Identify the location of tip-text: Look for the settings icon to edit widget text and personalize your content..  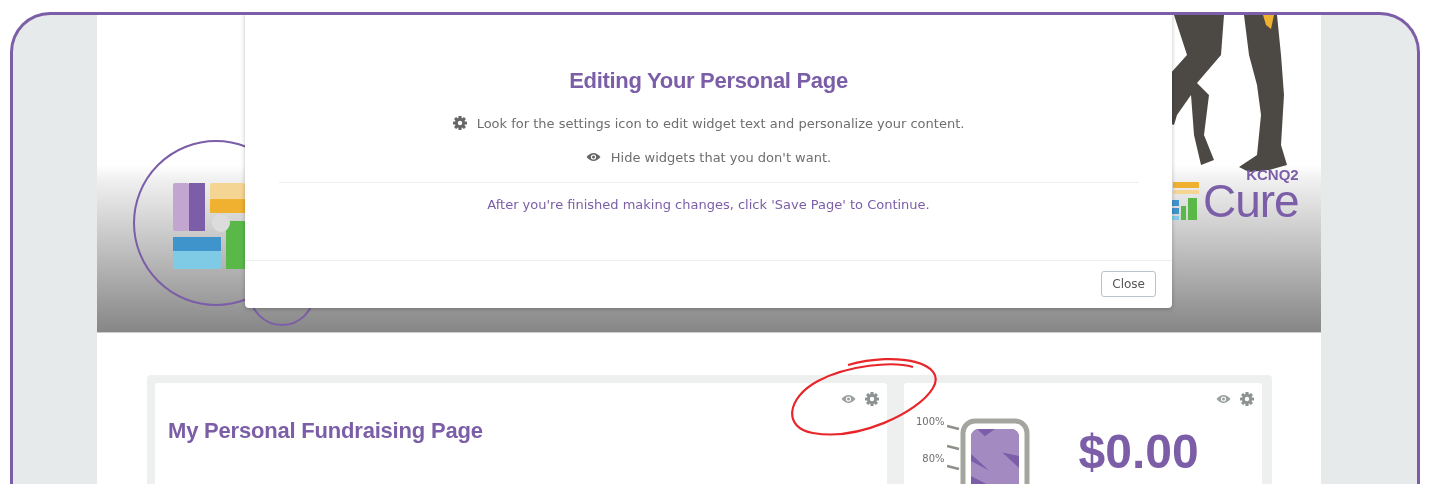
(720, 123).